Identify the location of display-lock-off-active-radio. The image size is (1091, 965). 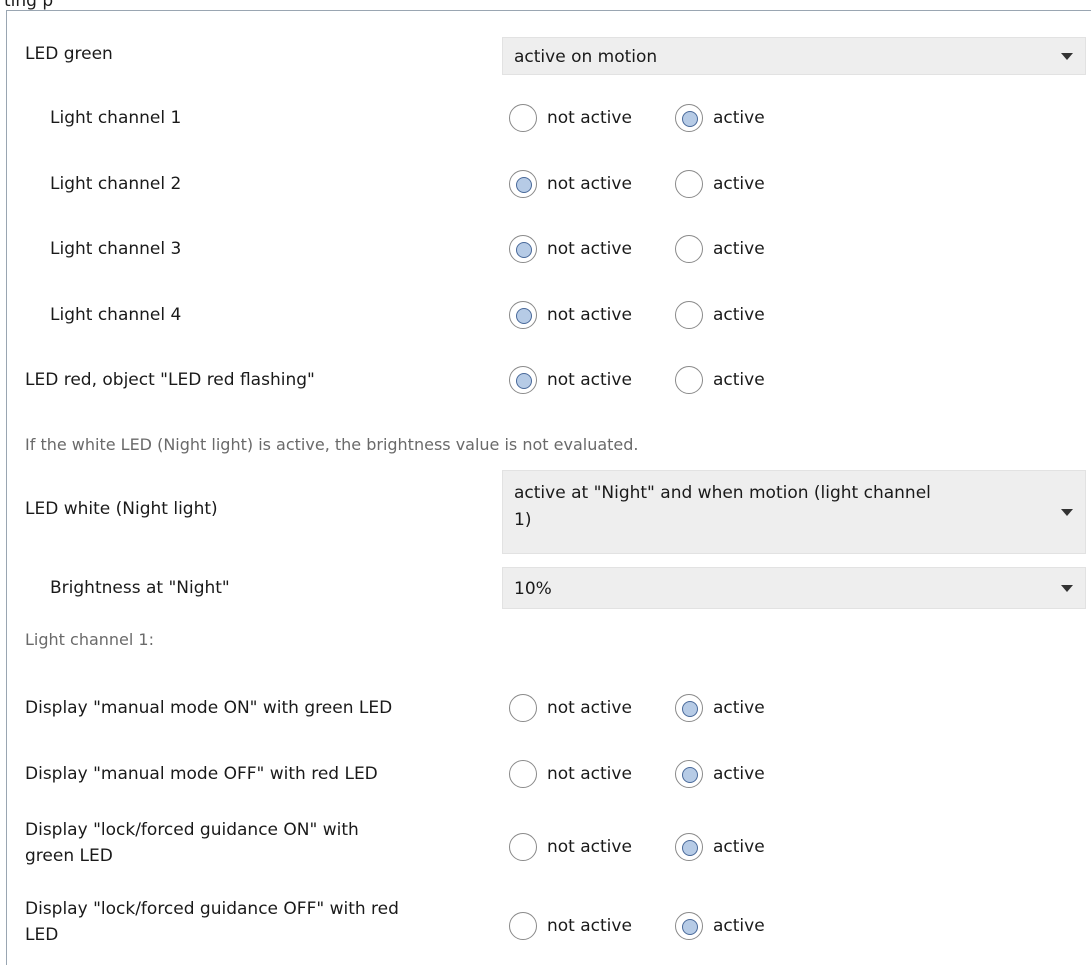
(689, 926).